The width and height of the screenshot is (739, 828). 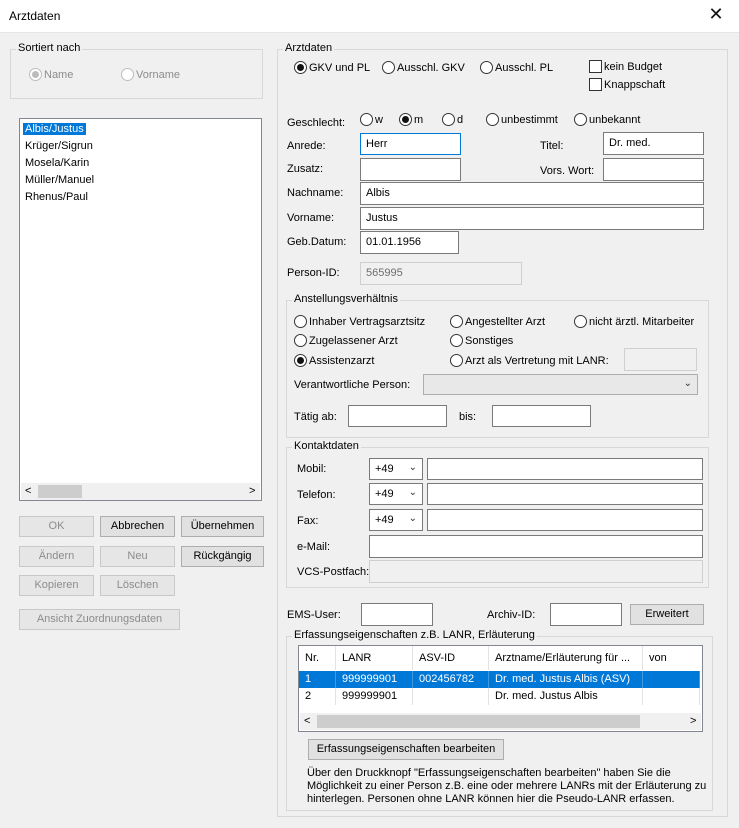 What do you see at coordinates (222, 556) in the screenshot?
I see `undo-button: Rückgängig` at bounding box center [222, 556].